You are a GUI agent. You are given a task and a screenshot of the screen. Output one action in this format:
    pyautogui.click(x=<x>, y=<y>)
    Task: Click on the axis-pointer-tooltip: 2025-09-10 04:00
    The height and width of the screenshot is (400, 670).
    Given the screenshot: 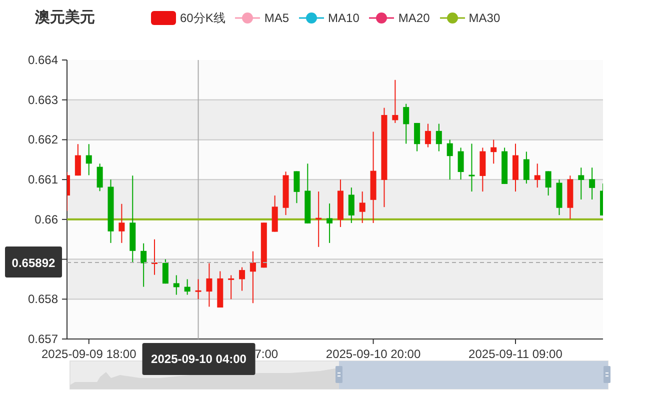 What is the action you would take?
    pyautogui.click(x=199, y=359)
    